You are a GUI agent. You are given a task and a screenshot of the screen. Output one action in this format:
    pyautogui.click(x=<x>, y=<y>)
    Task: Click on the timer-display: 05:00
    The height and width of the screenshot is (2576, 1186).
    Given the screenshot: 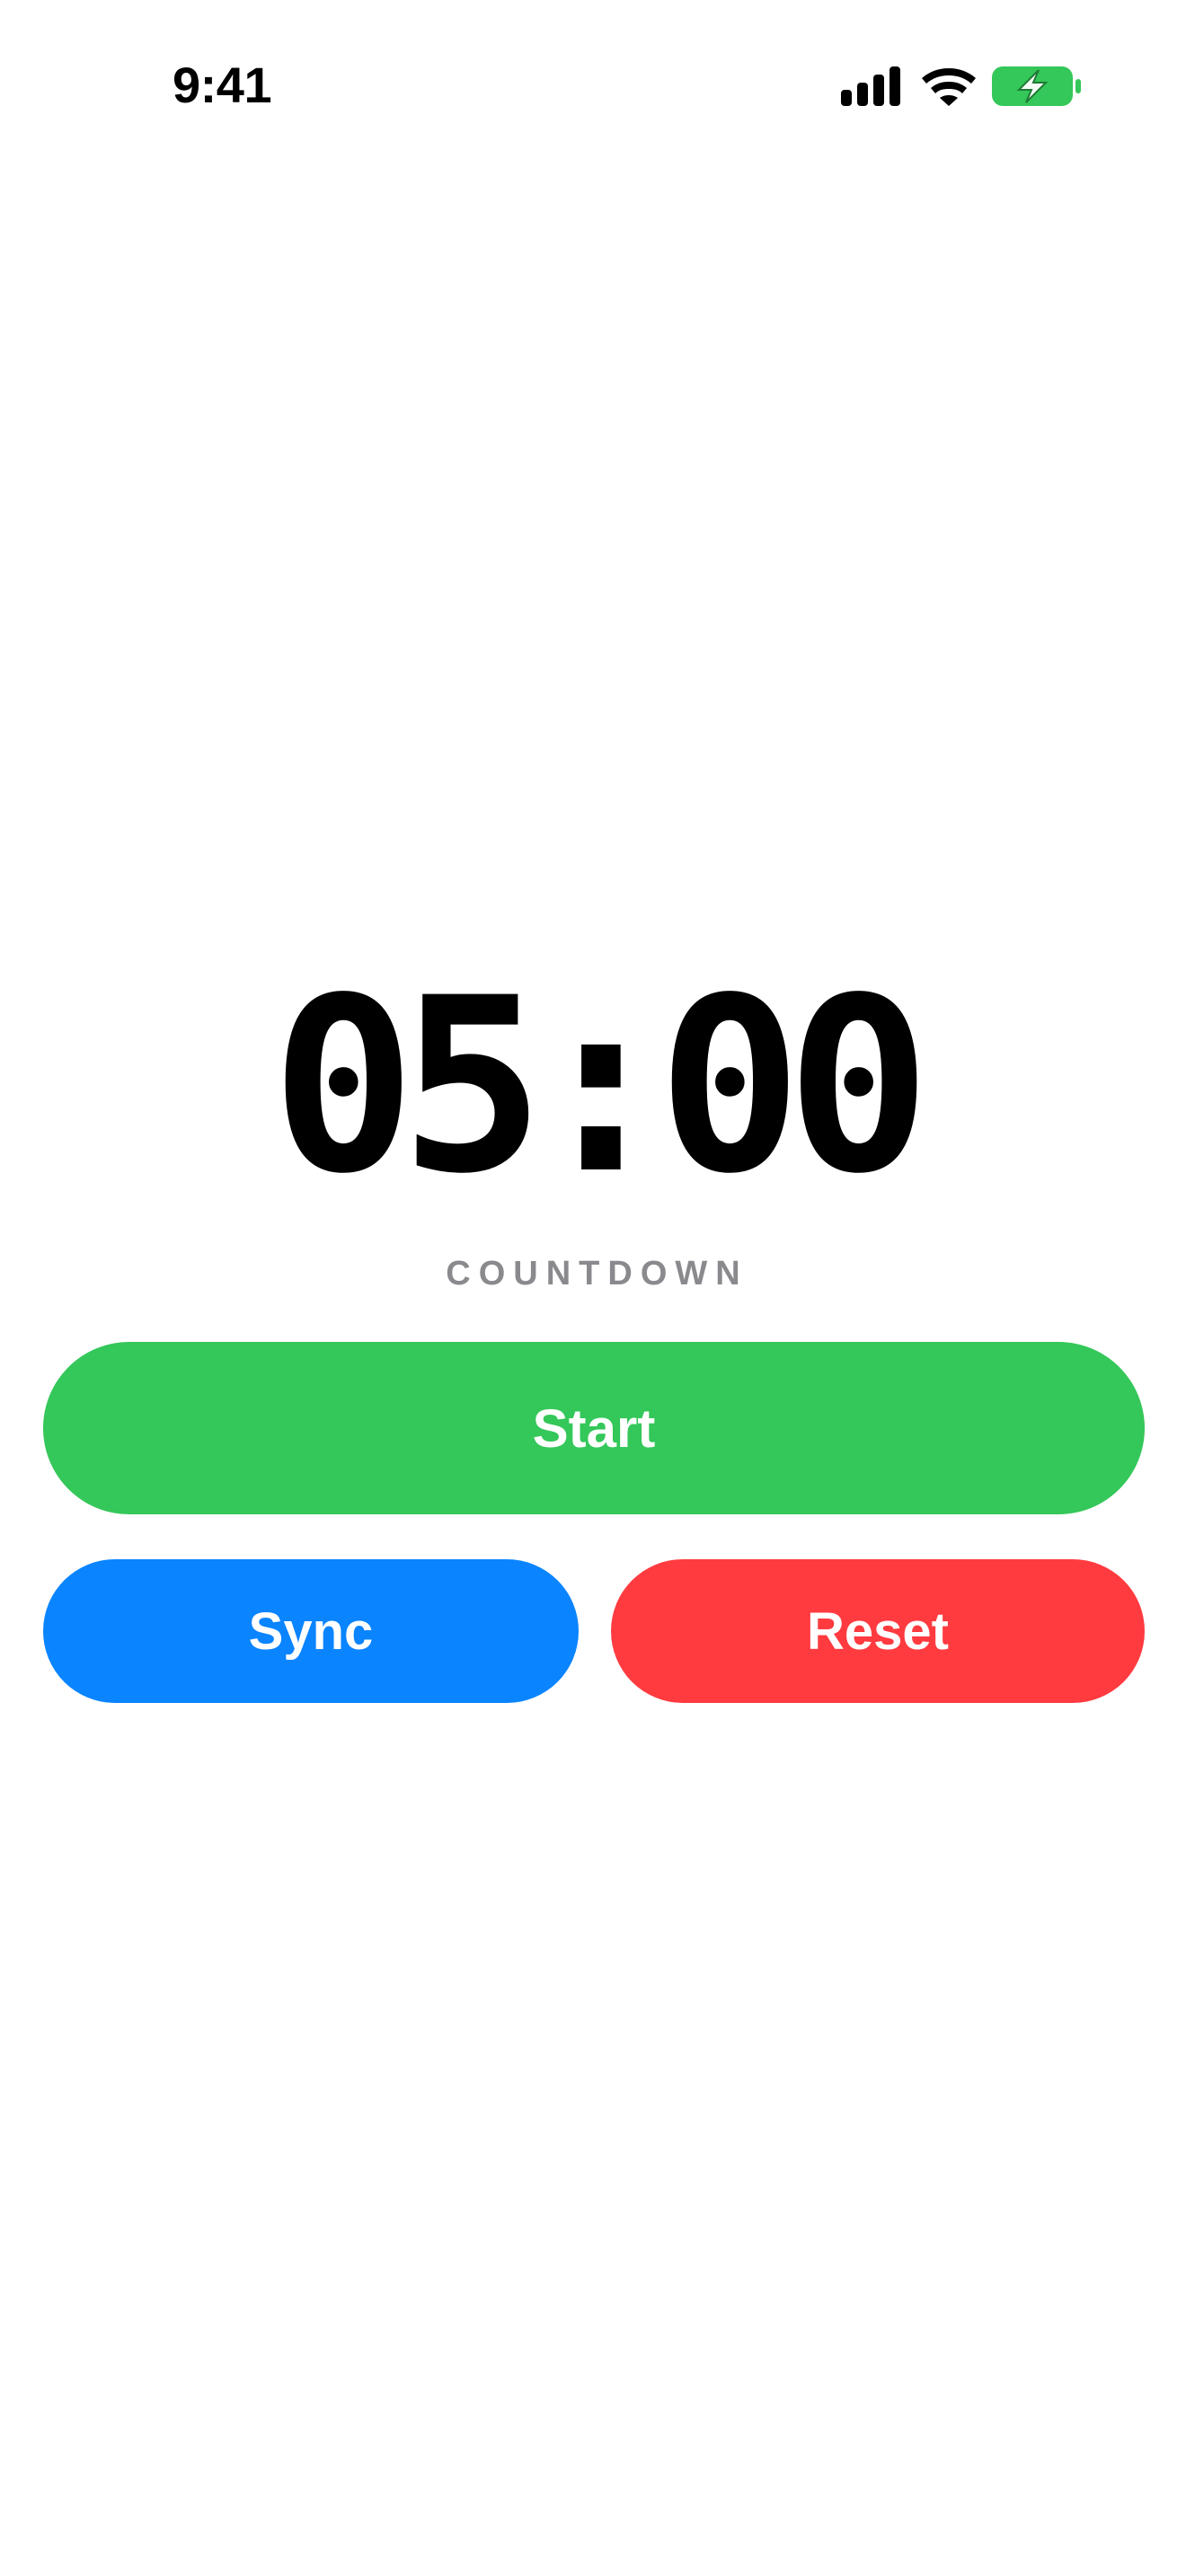 What is the action you would take?
    pyautogui.click(x=601, y=1087)
    